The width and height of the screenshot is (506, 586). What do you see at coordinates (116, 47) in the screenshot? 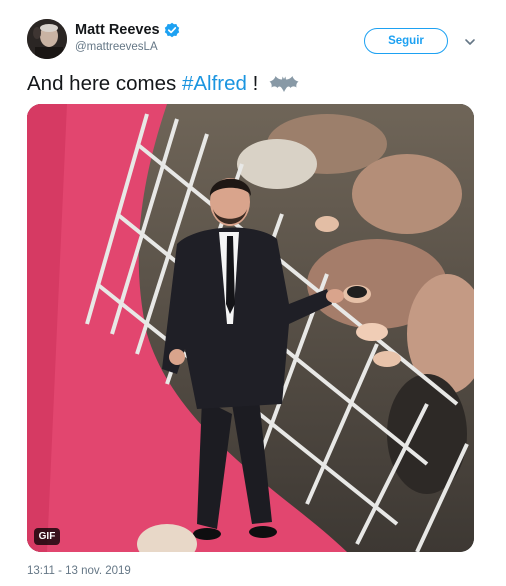
I see `author-handle: @mattreevesLA` at bounding box center [116, 47].